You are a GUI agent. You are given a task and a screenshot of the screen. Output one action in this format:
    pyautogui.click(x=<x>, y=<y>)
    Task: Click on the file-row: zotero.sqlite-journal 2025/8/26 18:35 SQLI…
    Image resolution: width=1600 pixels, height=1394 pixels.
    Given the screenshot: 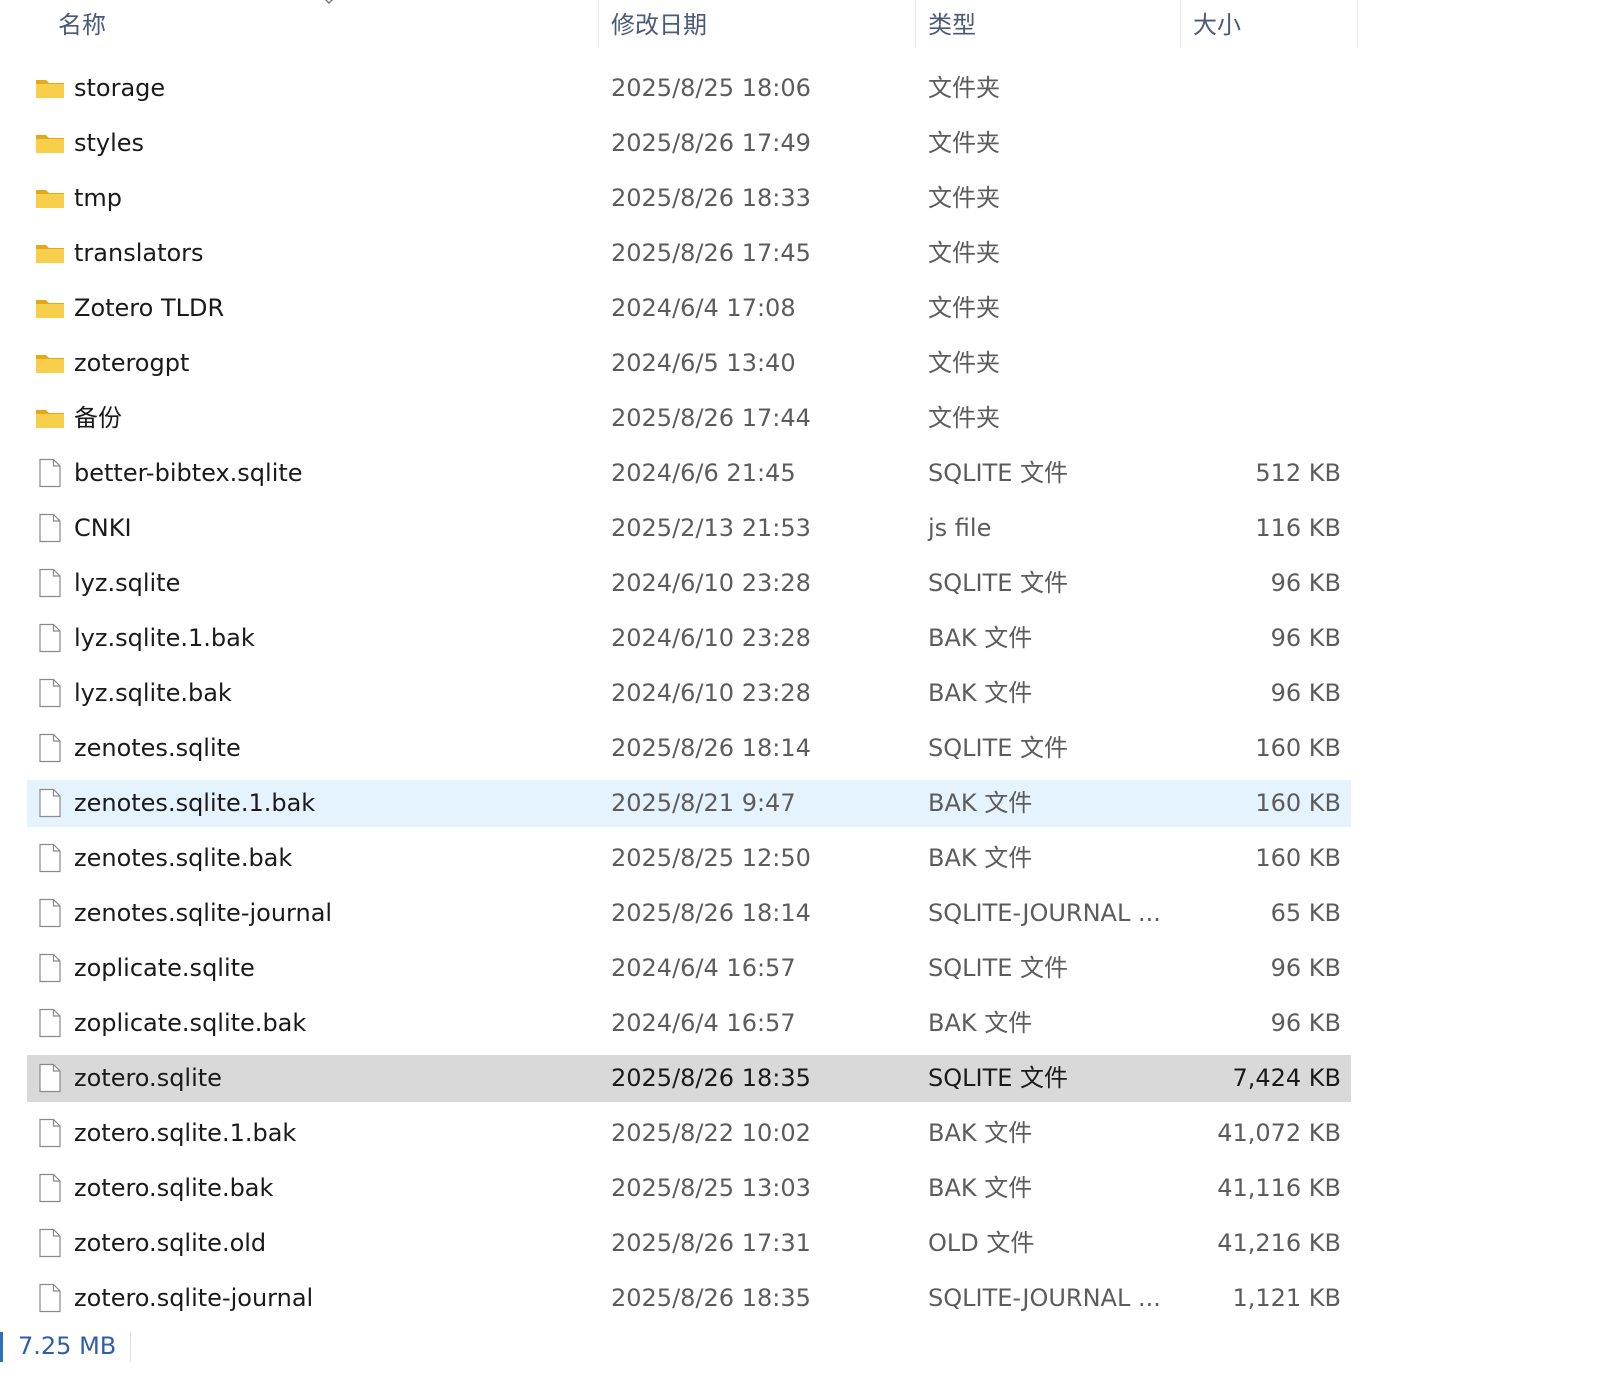 What is the action you would take?
    pyautogui.click(x=689, y=1298)
    